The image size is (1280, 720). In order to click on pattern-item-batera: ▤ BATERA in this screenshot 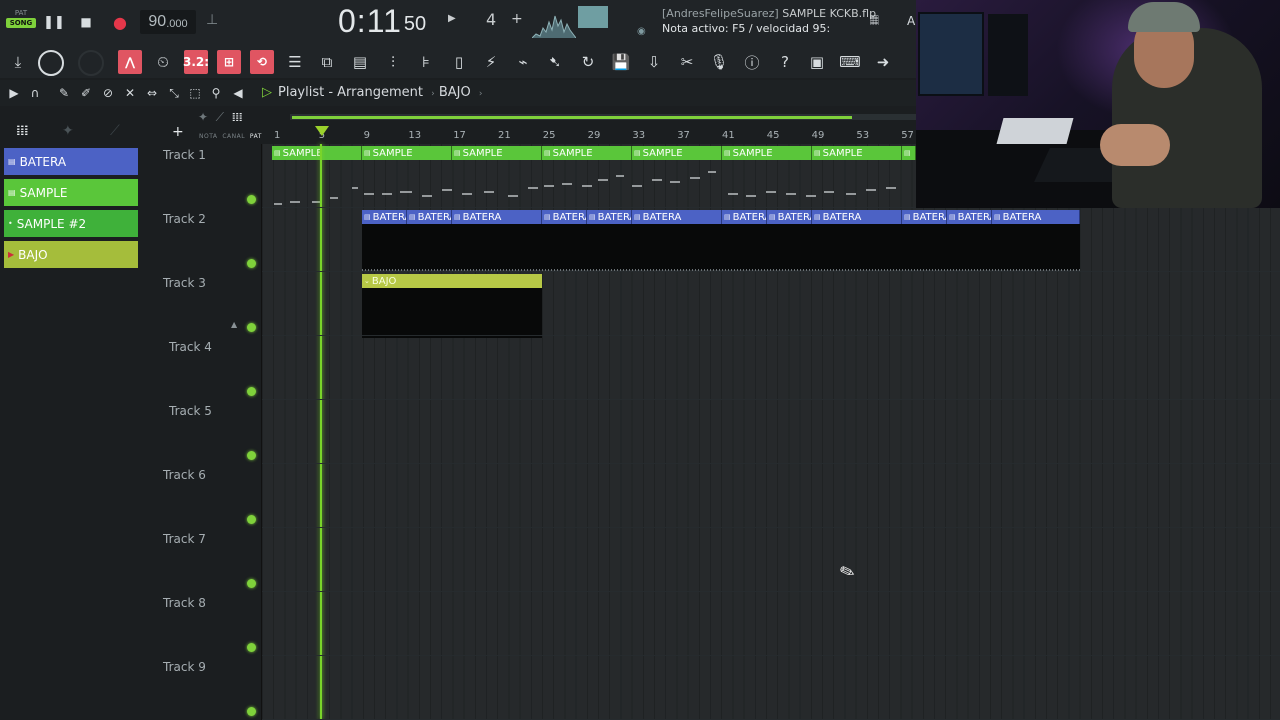, I will do `click(71, 161)`.